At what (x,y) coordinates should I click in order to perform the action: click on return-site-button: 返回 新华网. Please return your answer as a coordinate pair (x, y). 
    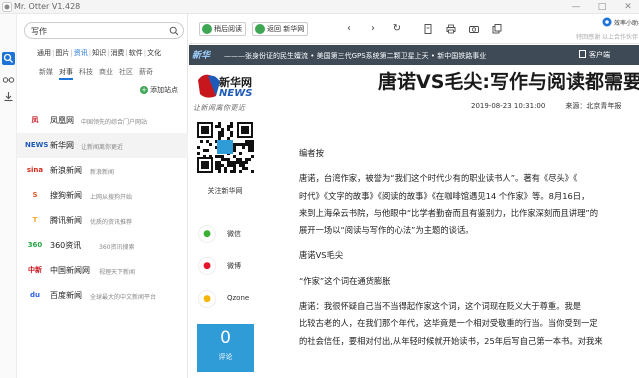
    Looking at the image, I should click on (280, 29).